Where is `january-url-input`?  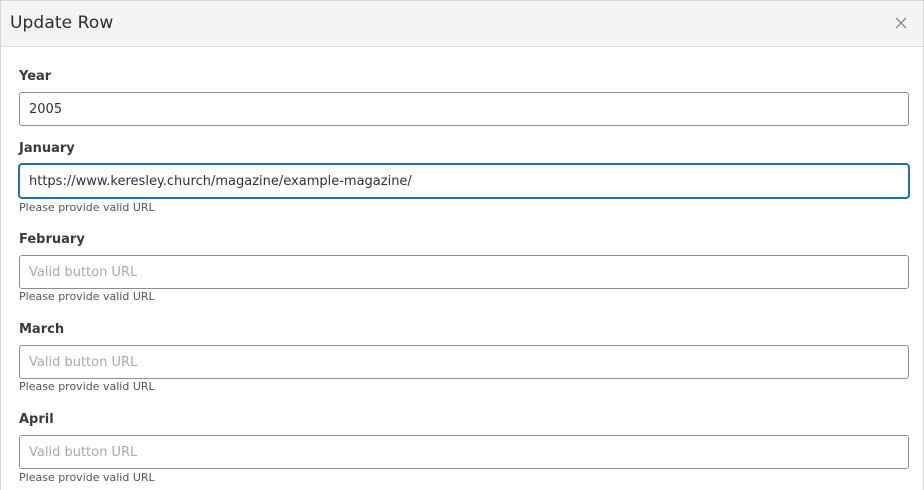 january-url-input is located at coordinates (464, 181).